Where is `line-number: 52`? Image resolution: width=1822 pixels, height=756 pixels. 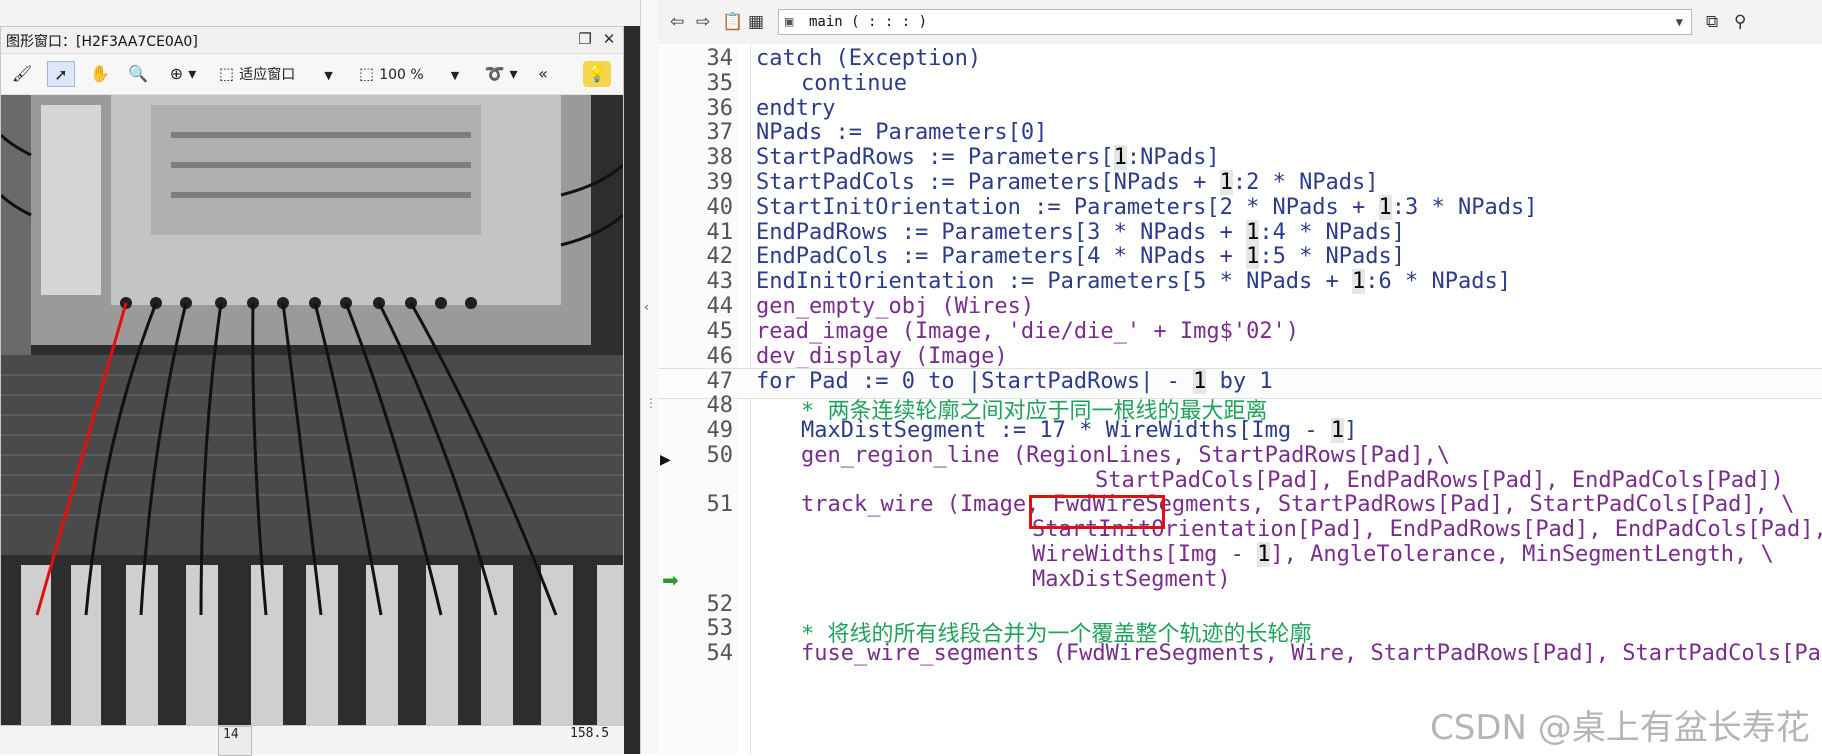
line-number: 52 is located at coordinates (720, 604).